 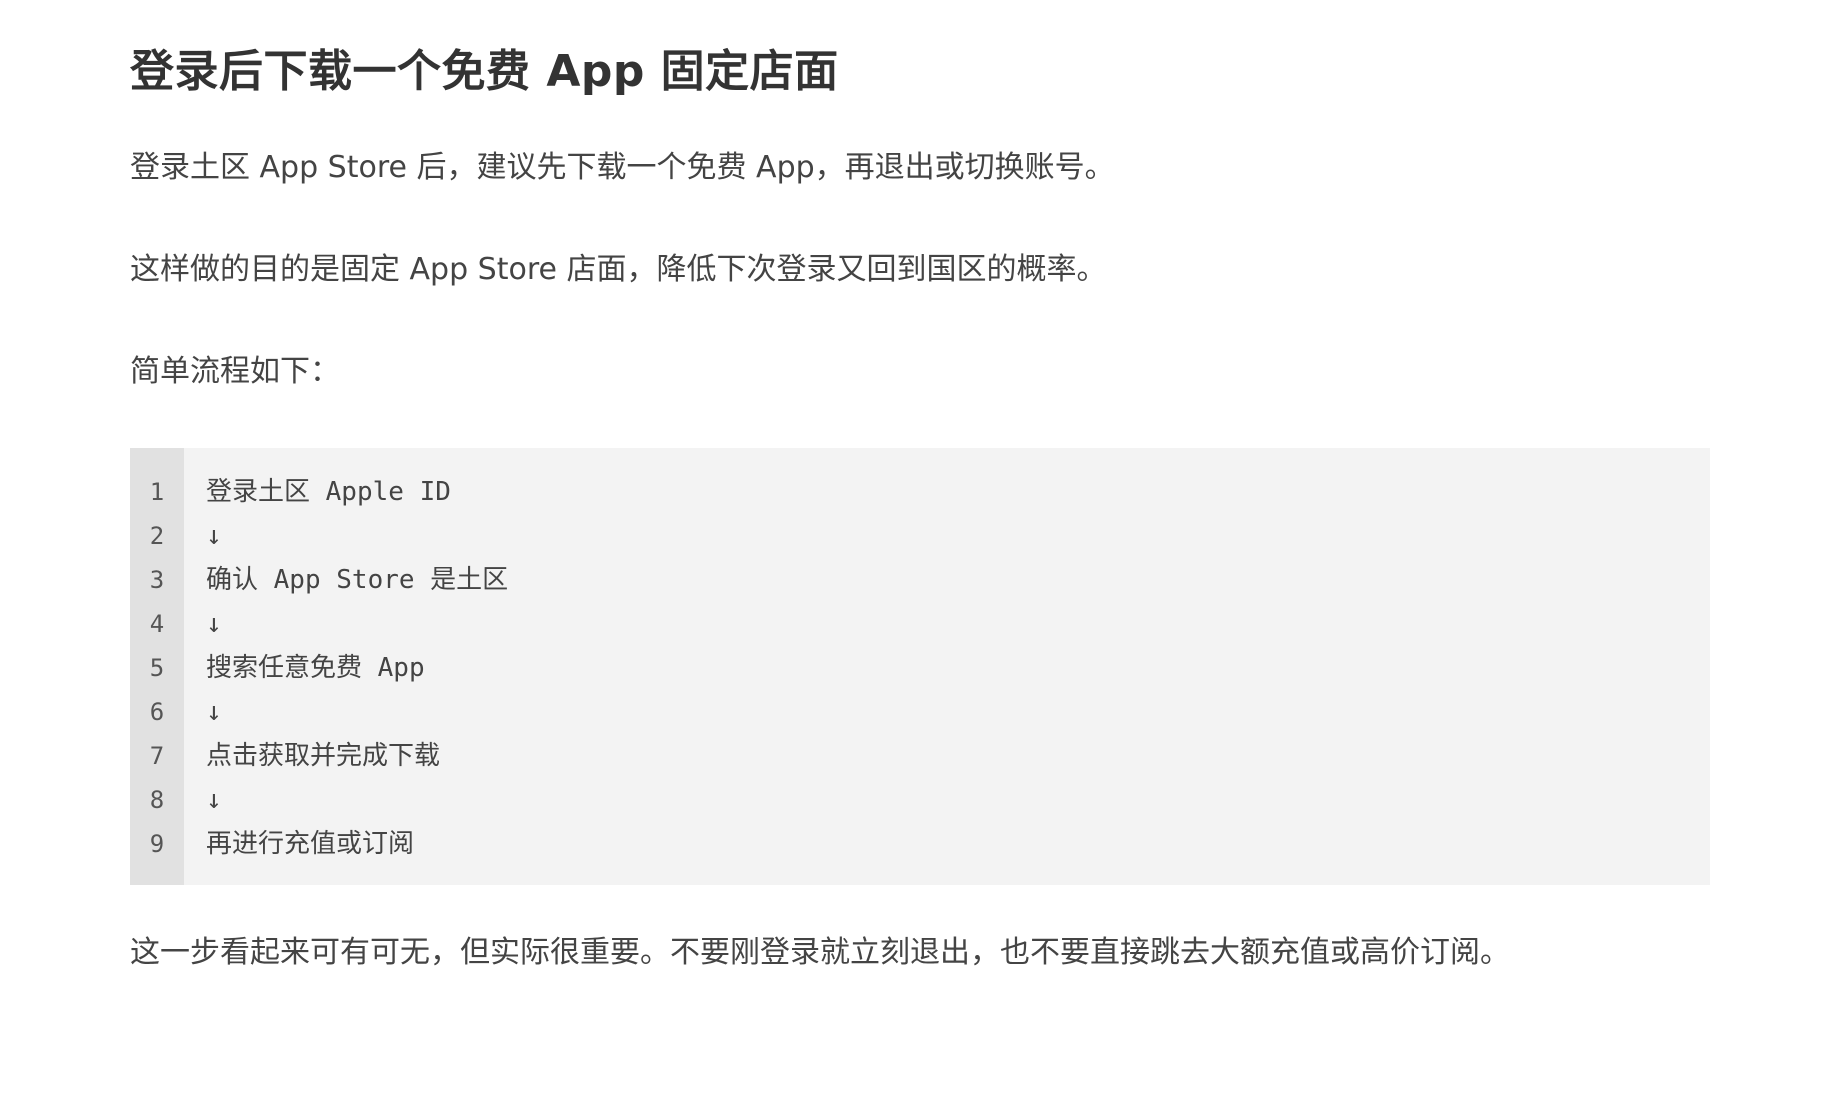 I want to click on line-number: 1, so click(x=157, y=492).